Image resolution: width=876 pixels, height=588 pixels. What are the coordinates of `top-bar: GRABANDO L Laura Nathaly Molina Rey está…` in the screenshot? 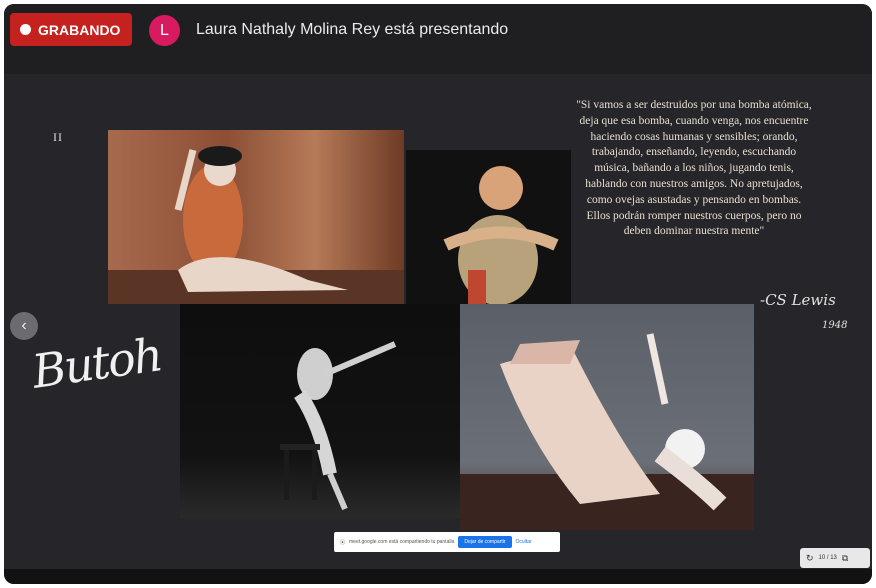 It's located at (438, 35).